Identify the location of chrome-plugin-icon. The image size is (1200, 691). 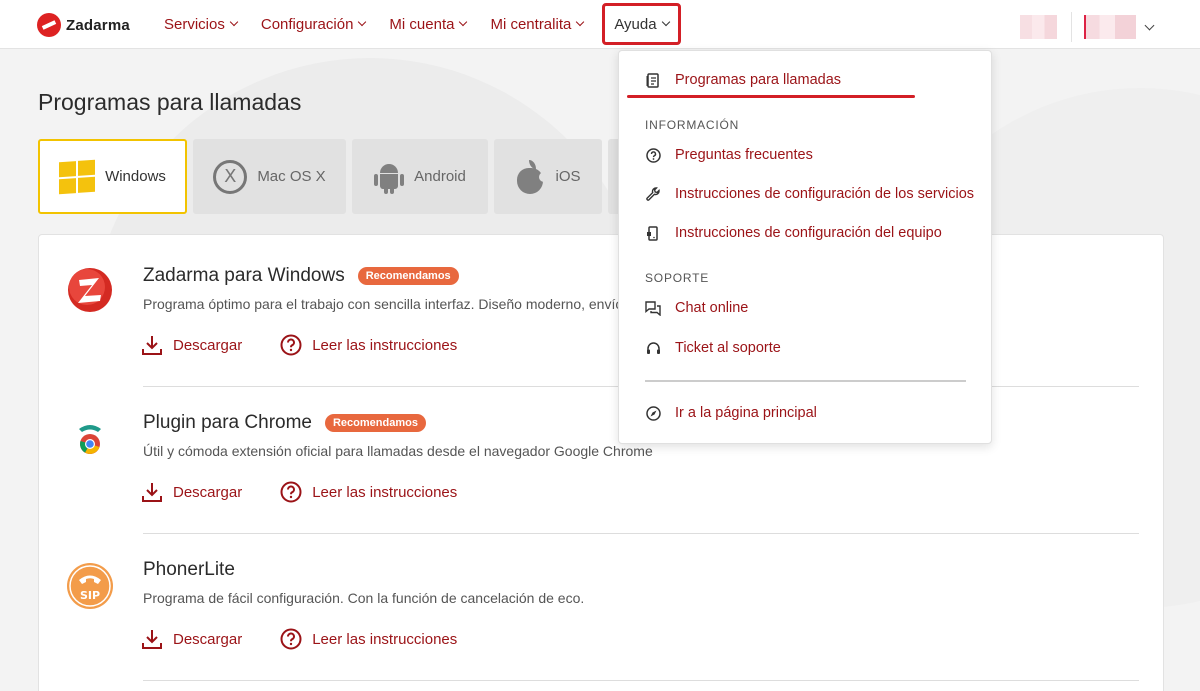
(90, 439).